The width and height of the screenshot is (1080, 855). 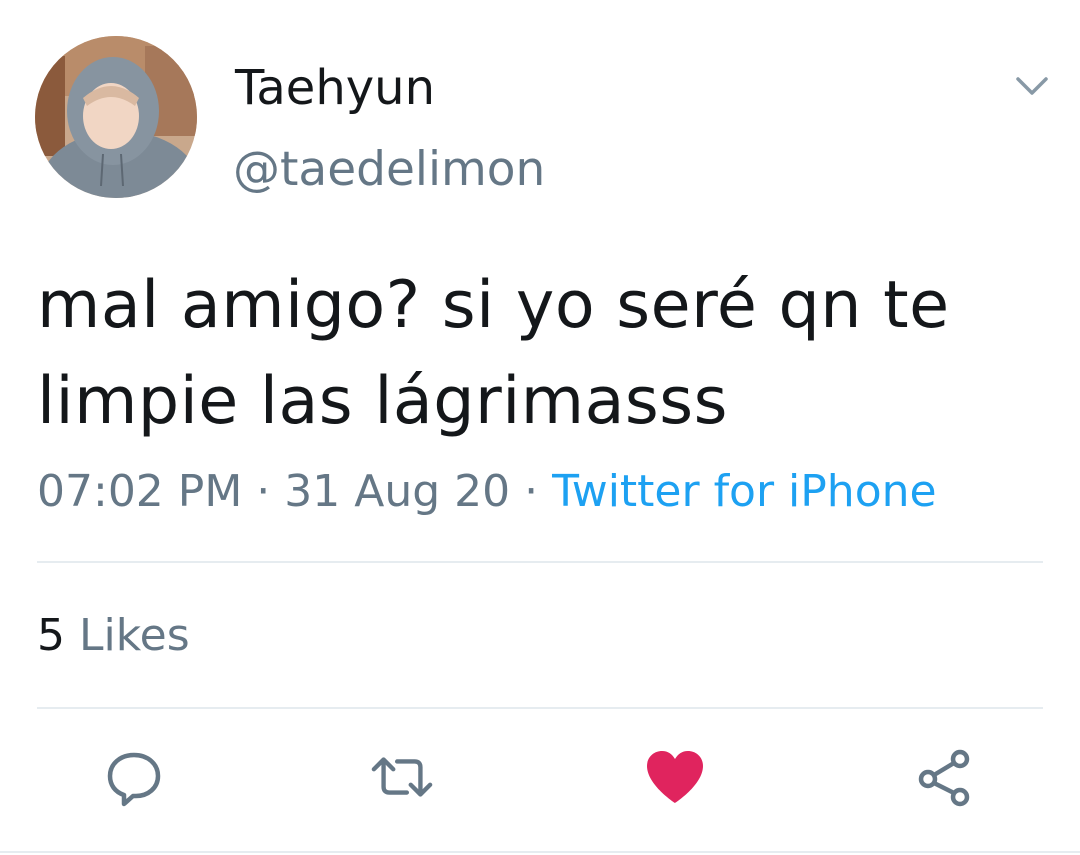 I want to click on avatar, so click(x=116, y=117).